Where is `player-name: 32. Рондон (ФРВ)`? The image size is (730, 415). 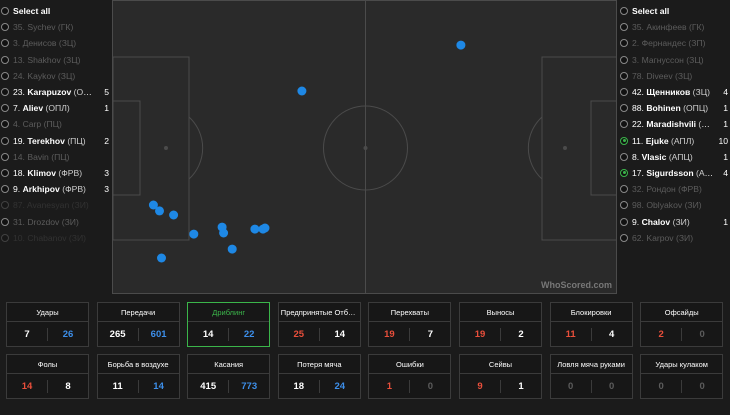 player-name: 32. Рондон (ФРВ) is located at coordinates (667, 189).